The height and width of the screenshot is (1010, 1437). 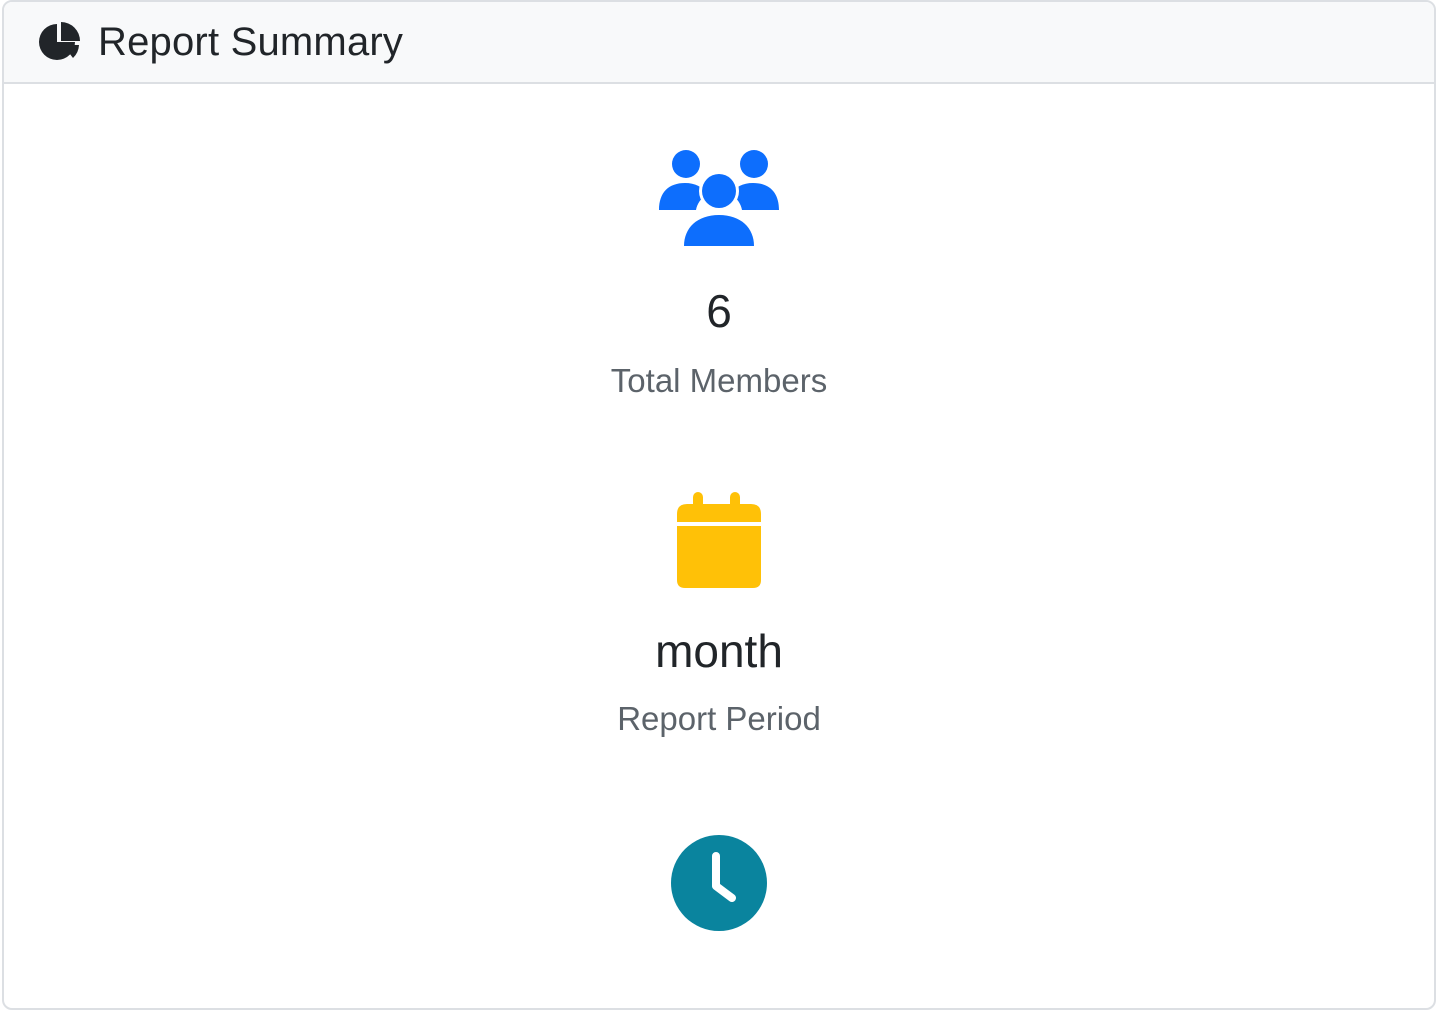 What do you see at coordinates (60, 42) in the screenshot?
I see `pie-chart-icon` at bounding box center [60, 42].